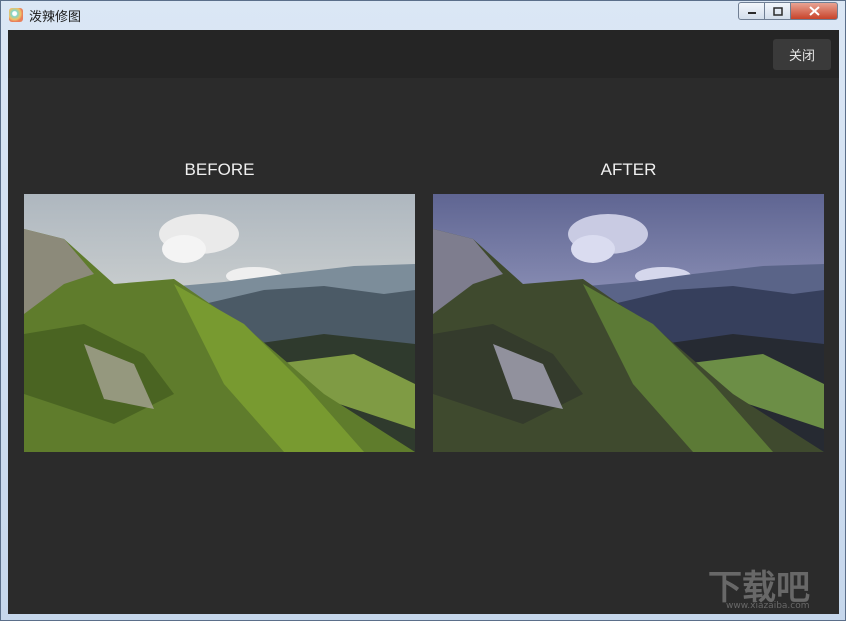 This screenshot has width=846, height=621. Describe the element at coordinates (768, 606) in the screenshot. I see `watermark-url: www.xiazaiba.com` at that location.